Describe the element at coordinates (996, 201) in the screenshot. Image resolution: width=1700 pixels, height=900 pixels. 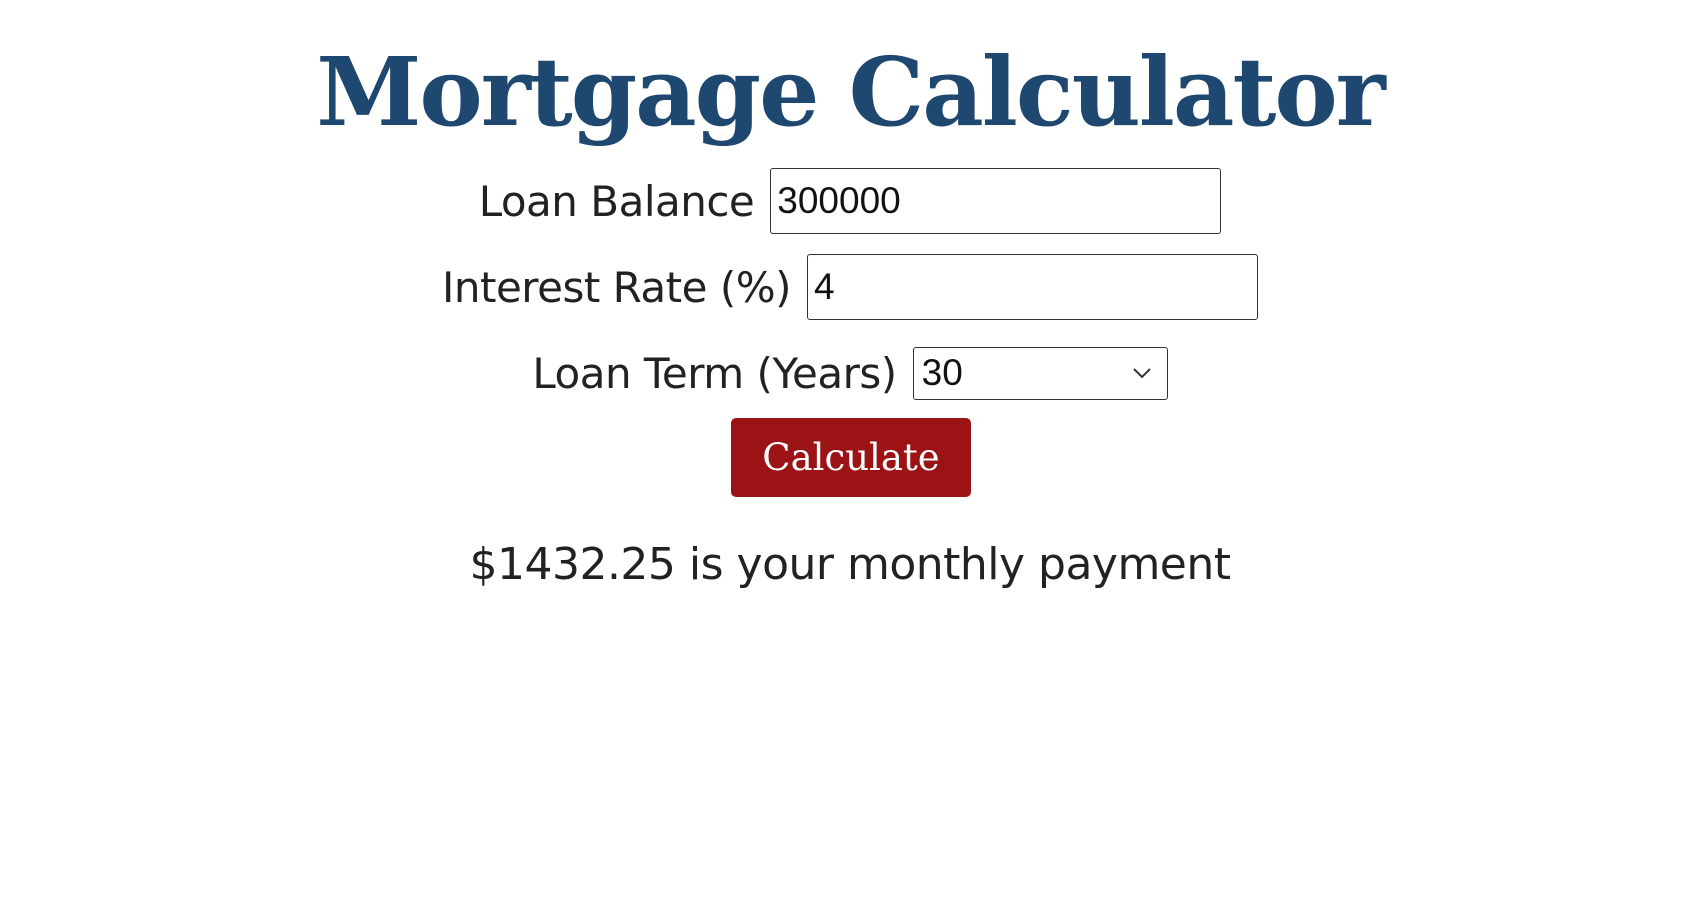
I see `loan-balance-input` at that location.